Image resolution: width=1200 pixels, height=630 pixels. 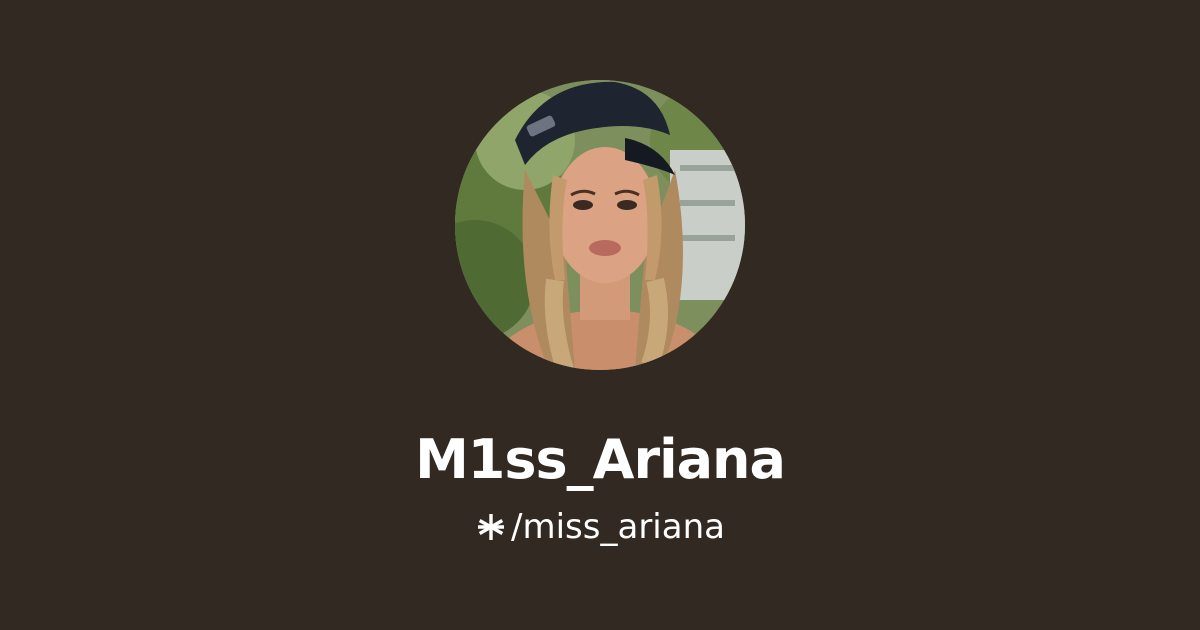 I want to click on profile-handle: /miss_ariana, so click(x=618, y=527).